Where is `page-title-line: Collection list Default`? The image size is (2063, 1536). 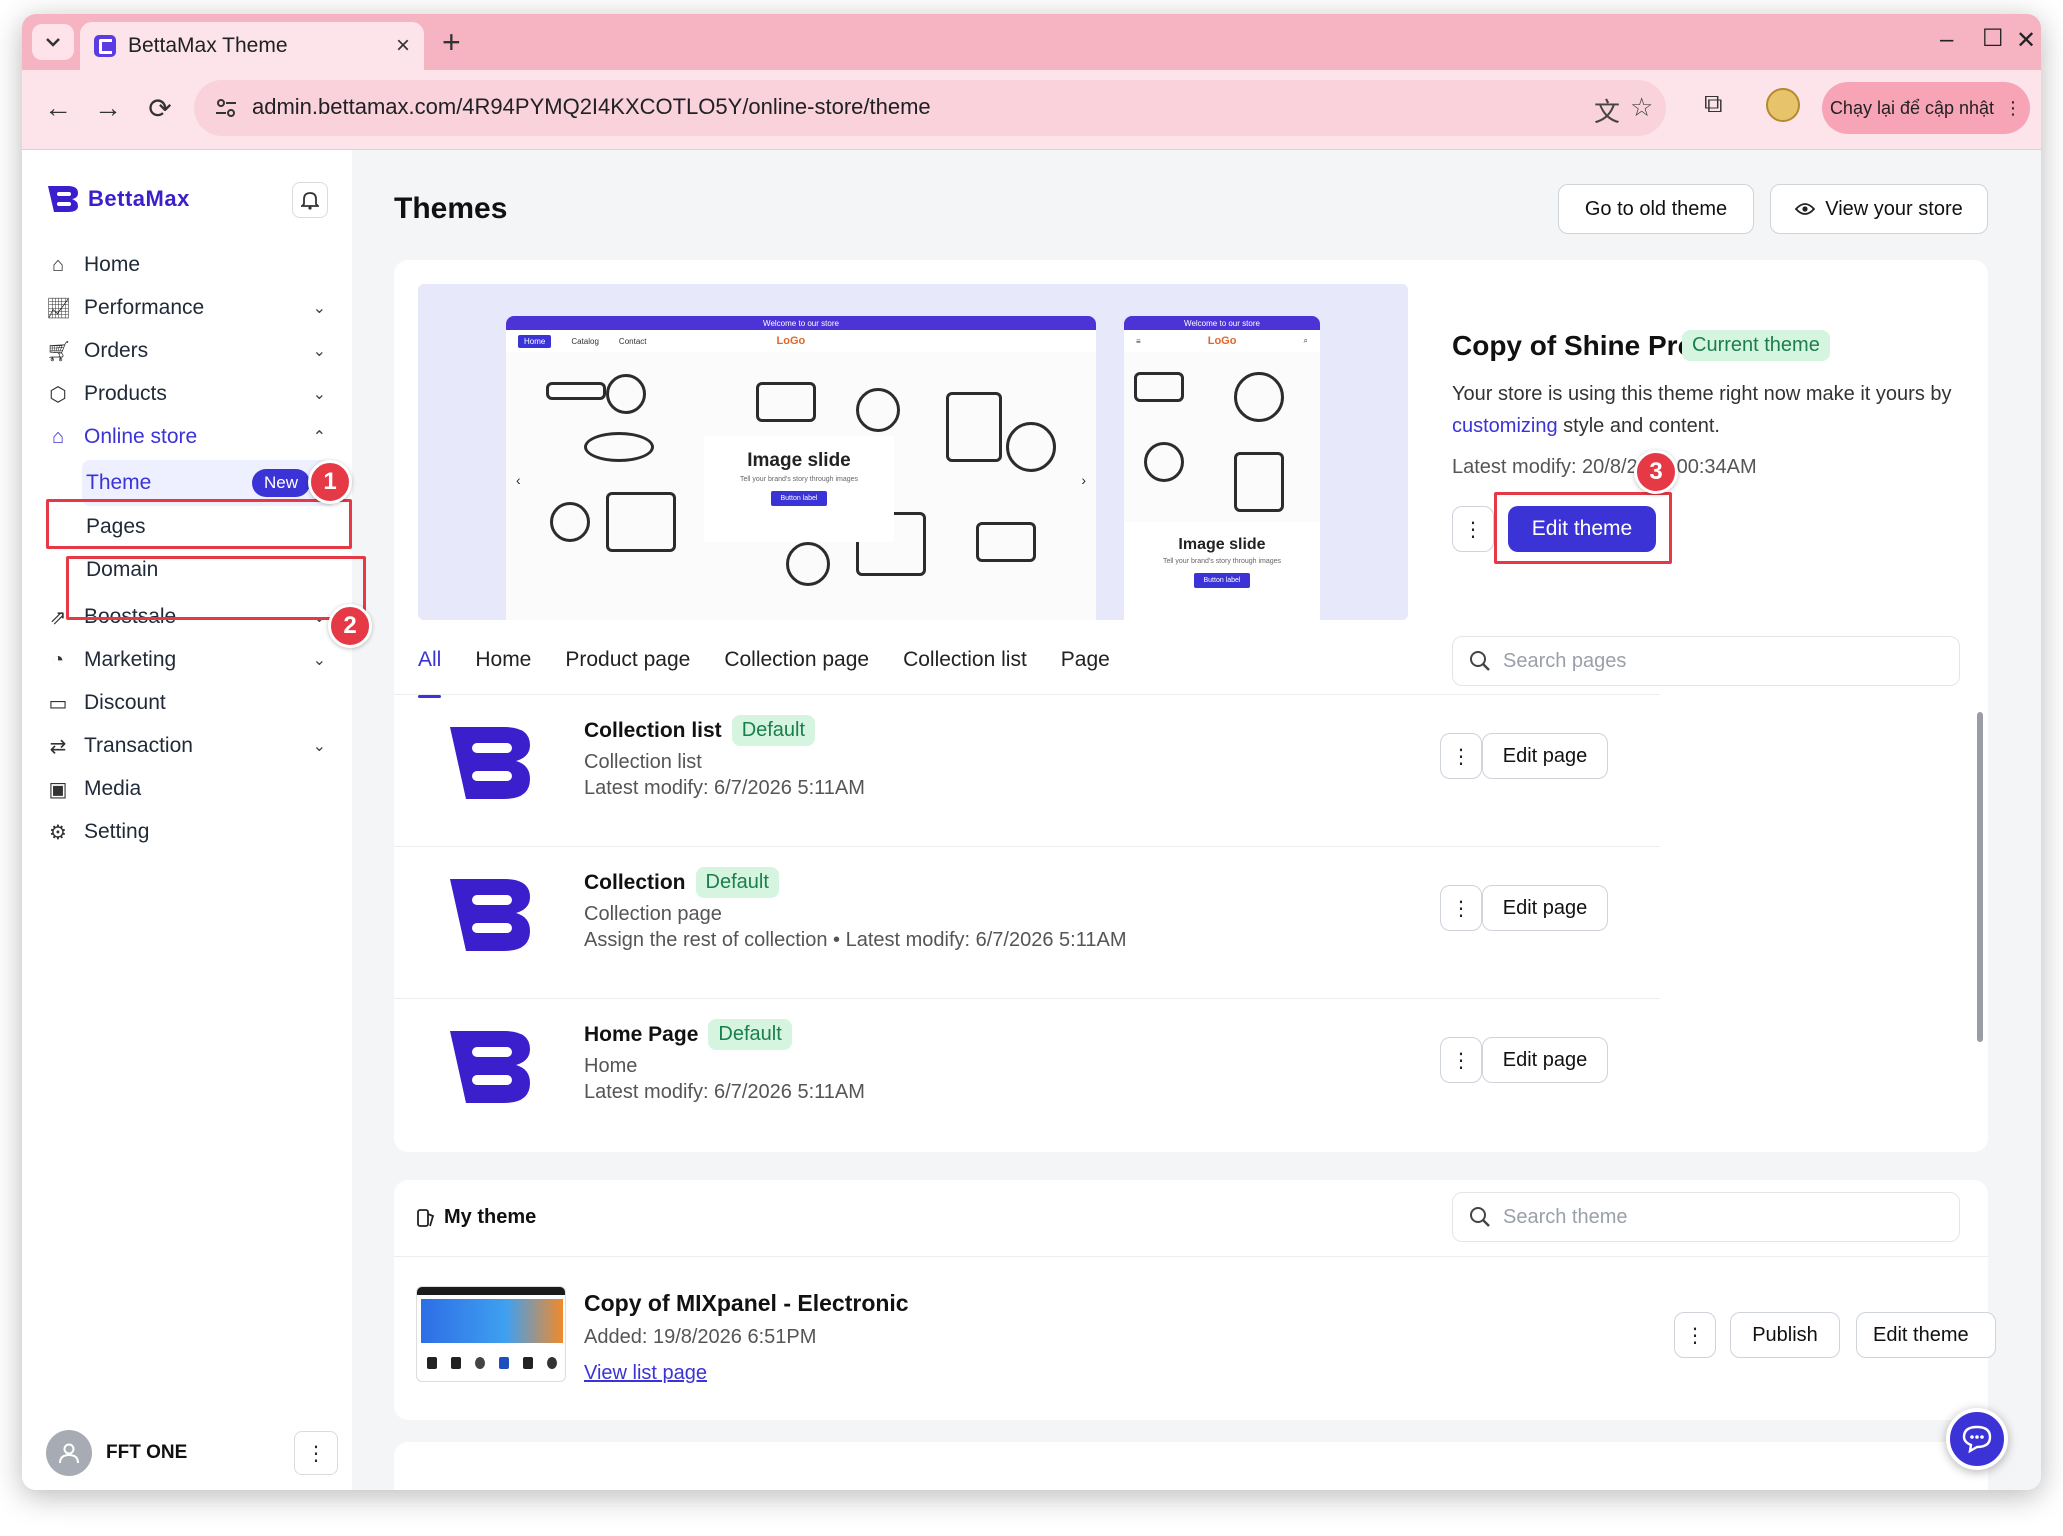 page-title-line: Collection list Default is located at coordinates (700, 730).